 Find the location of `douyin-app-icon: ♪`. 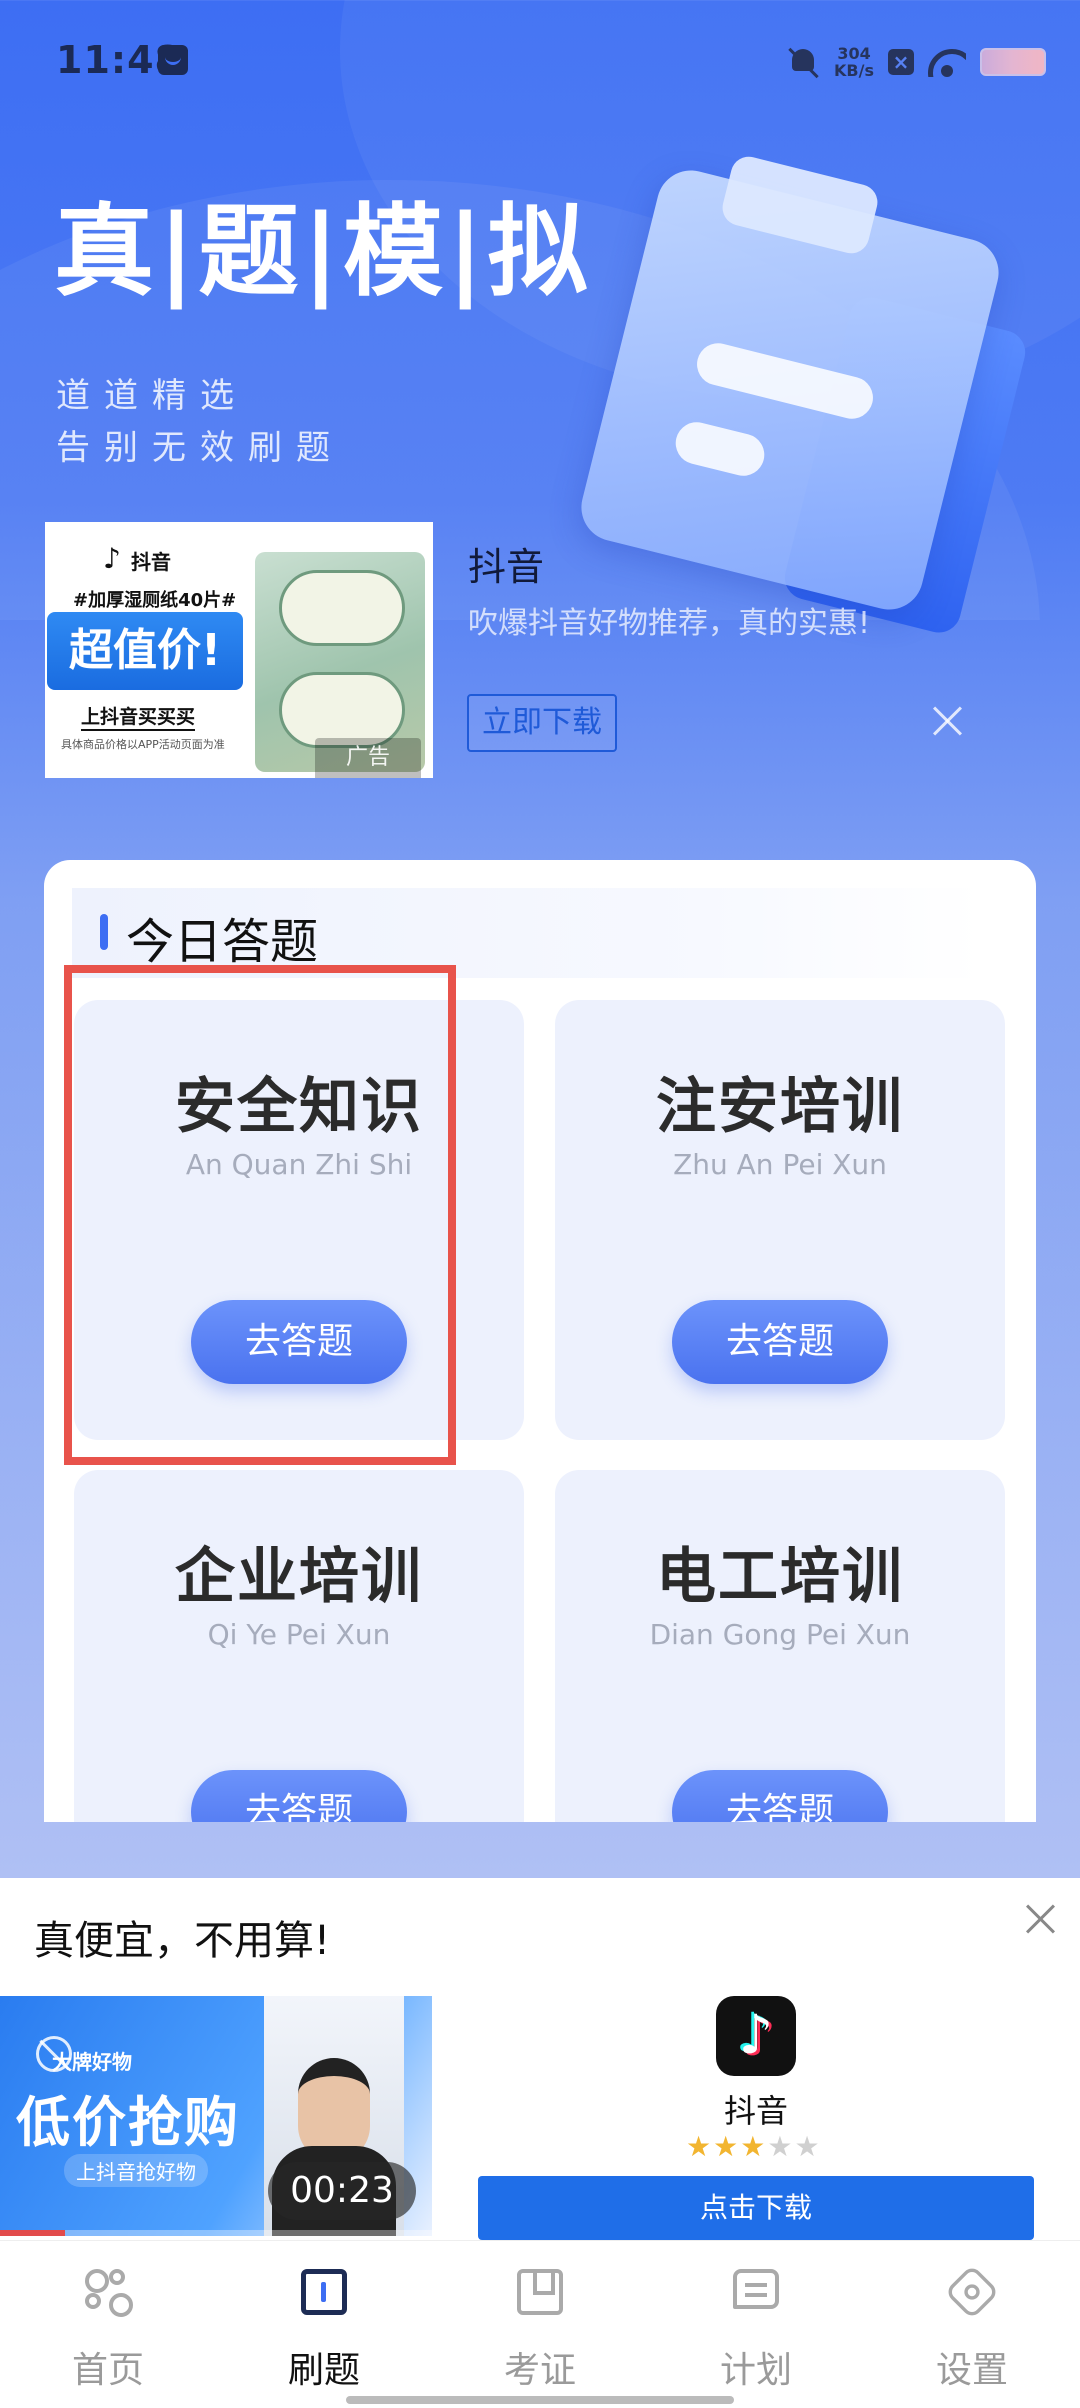

douyin-app-icon: ♪ is located at coordinates (756, 2036).